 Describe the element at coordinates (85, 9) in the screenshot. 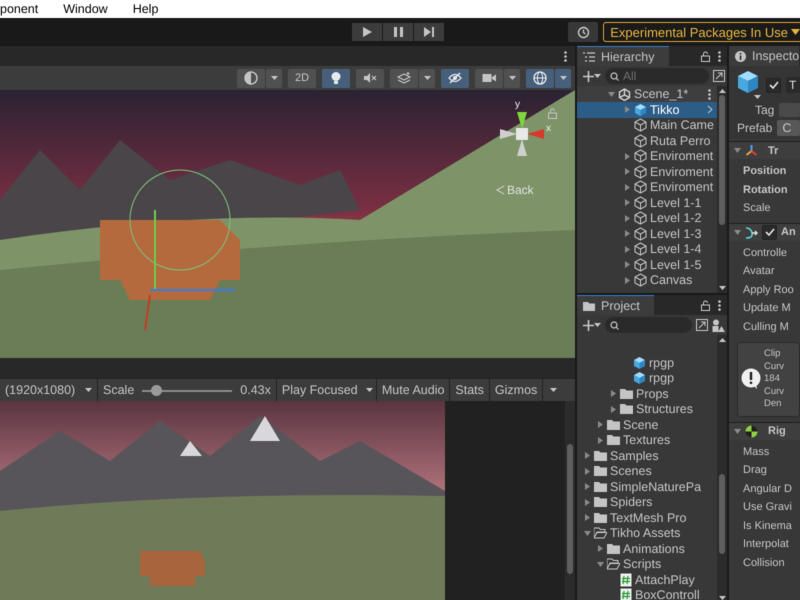

I see `menu-item: Window` at that location.